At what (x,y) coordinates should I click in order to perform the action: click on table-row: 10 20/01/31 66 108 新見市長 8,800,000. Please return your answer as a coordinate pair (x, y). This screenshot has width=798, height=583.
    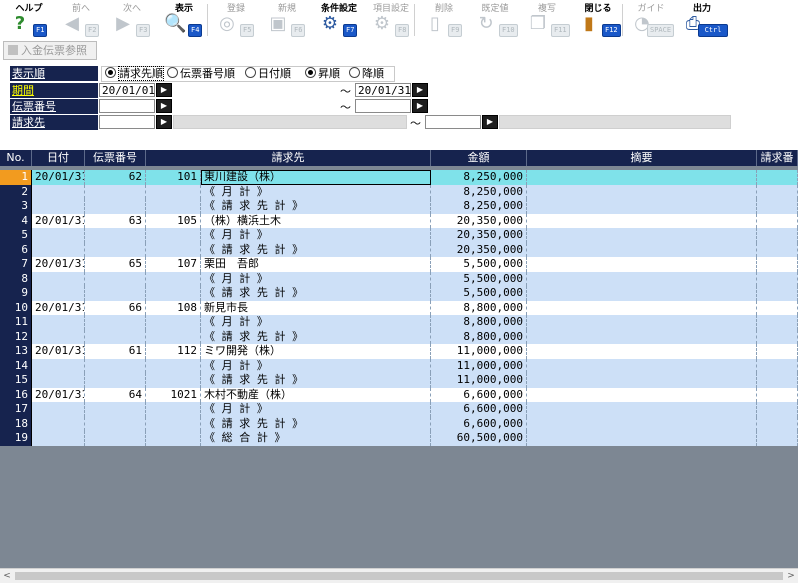
    Looking at the image, I should click on (399, 307).